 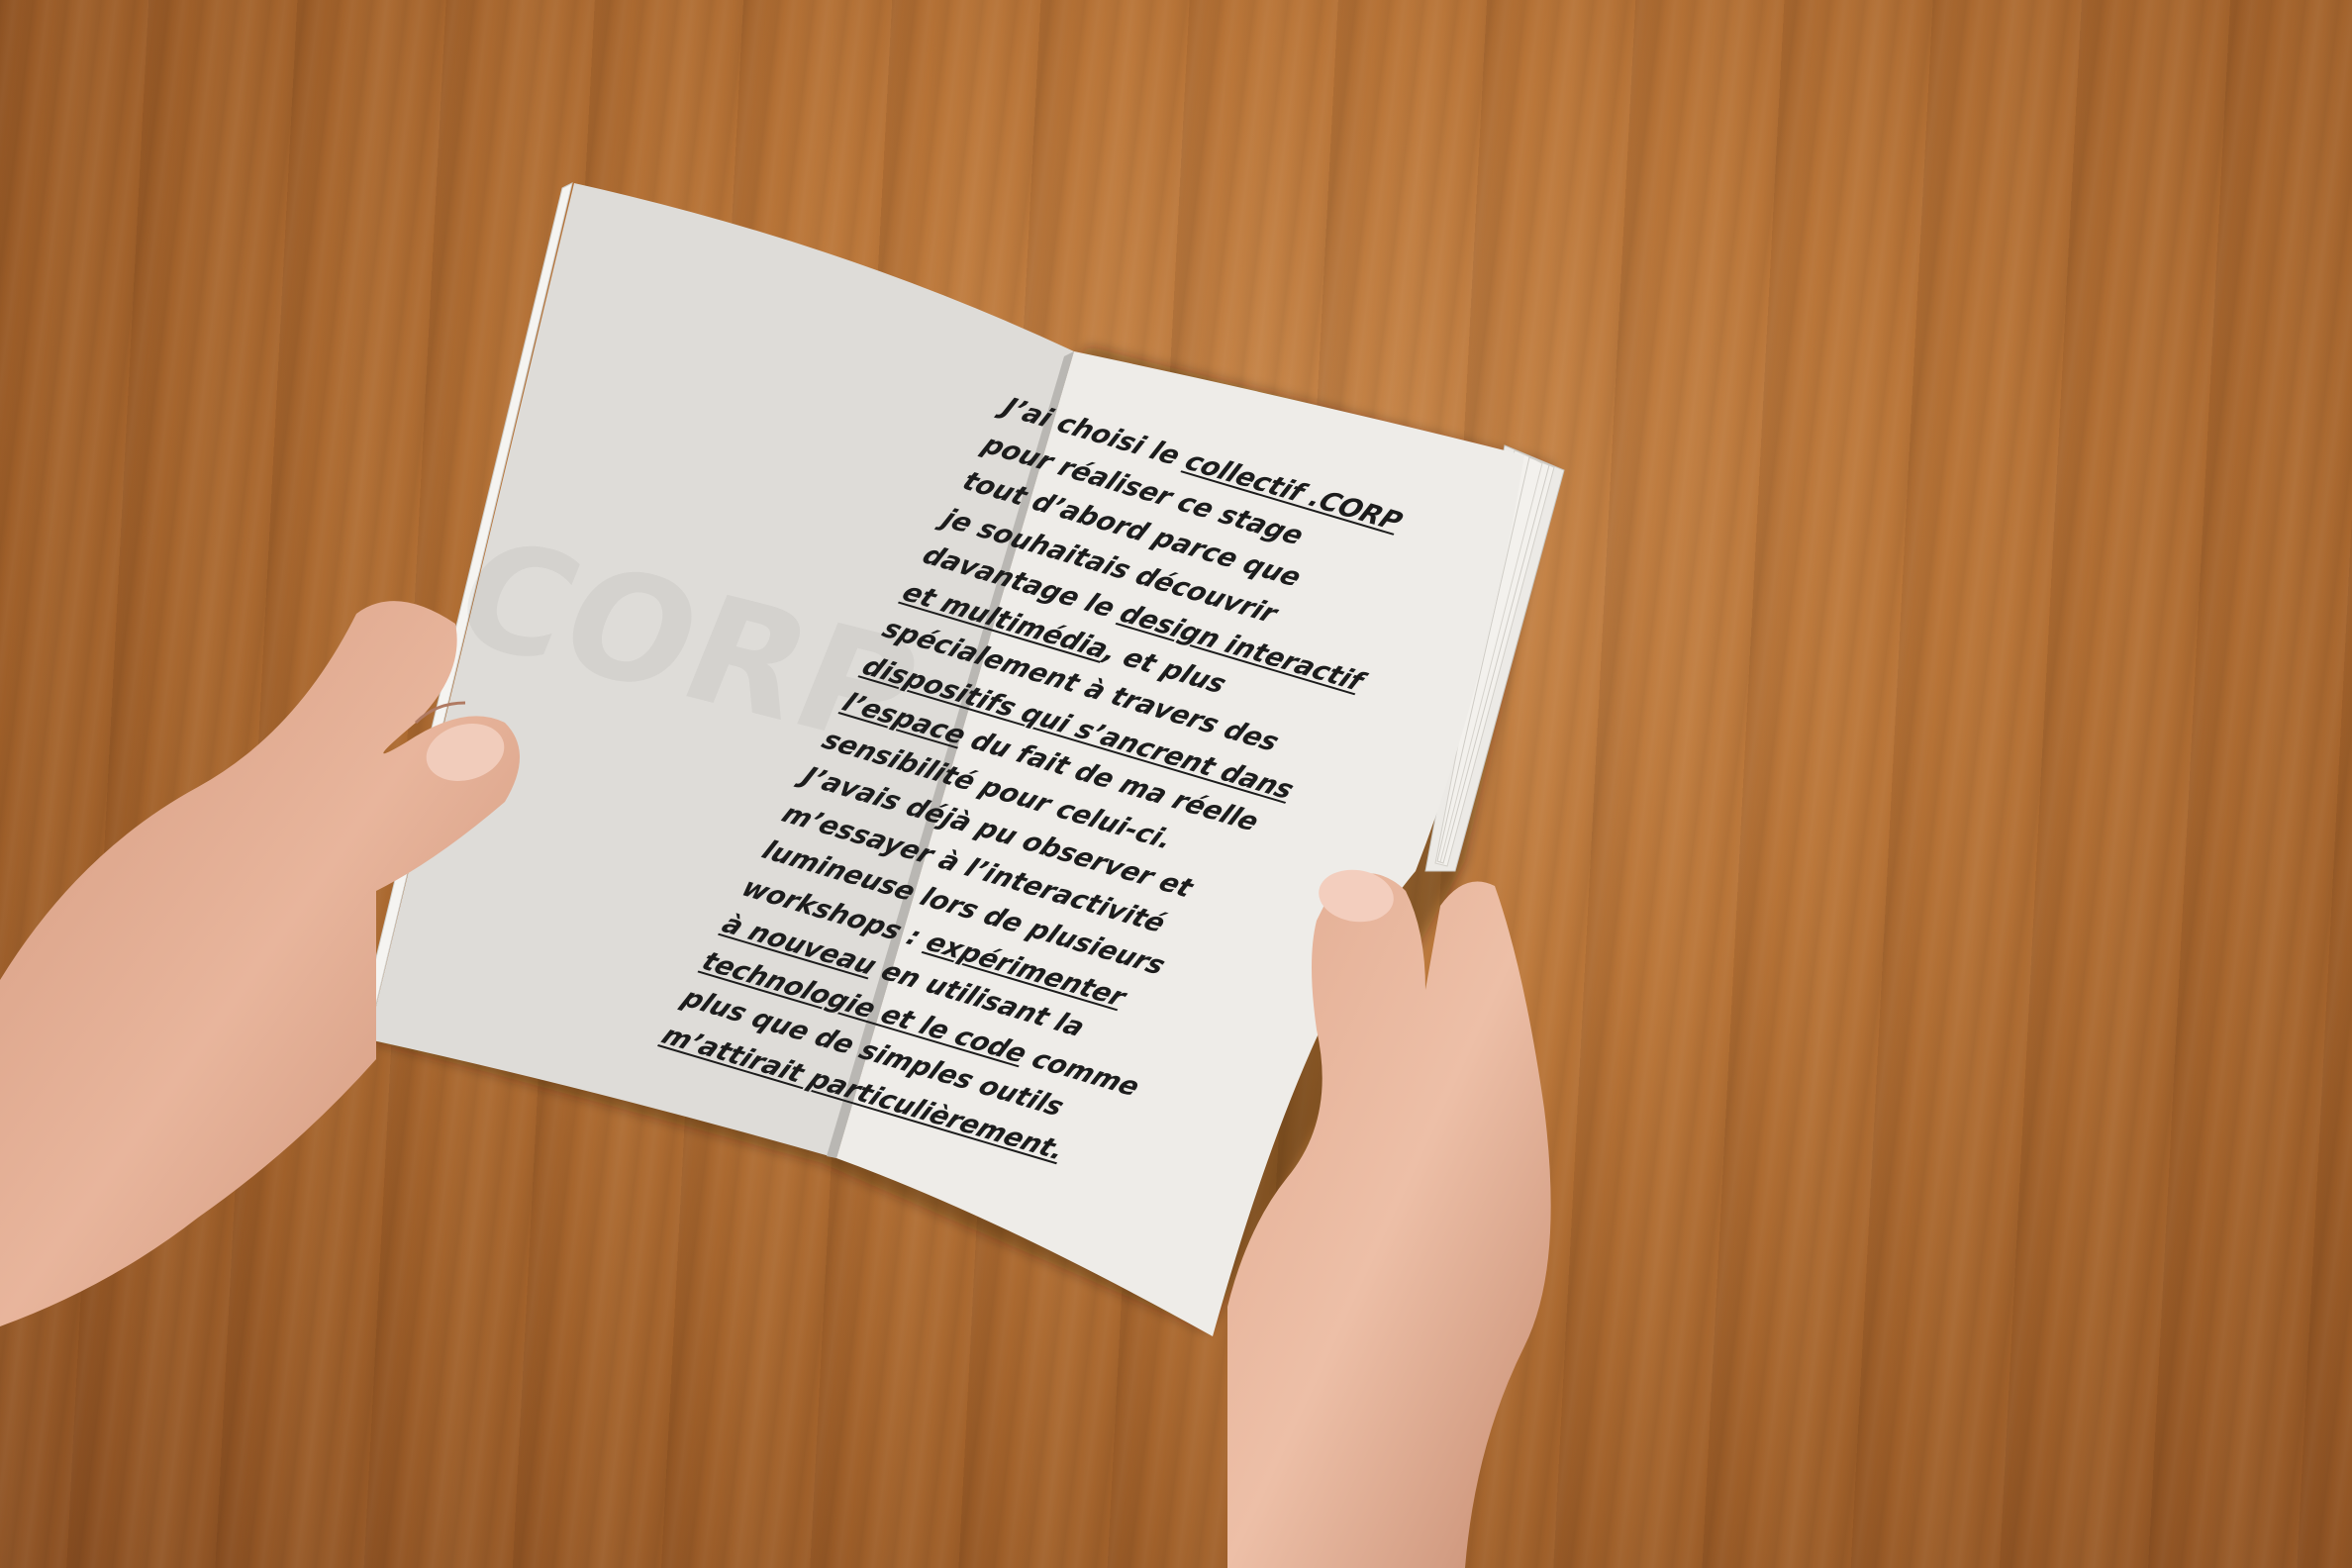 What do you see at coordinates (1389, 1218) in the screenshot?
I see `right-hand` at bounding box center [1389, 1218].